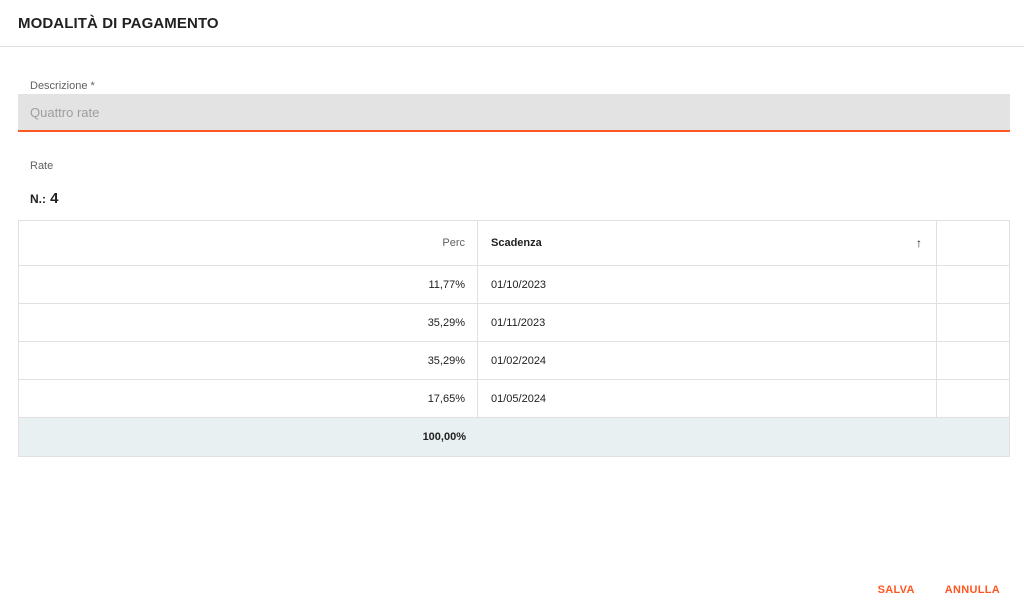 The image size is (1024, 610). What do you see at coordinates (919, 243) in the screenshot?
I see `arrow-up-icon: ↑` at bounding box center [919, 243].